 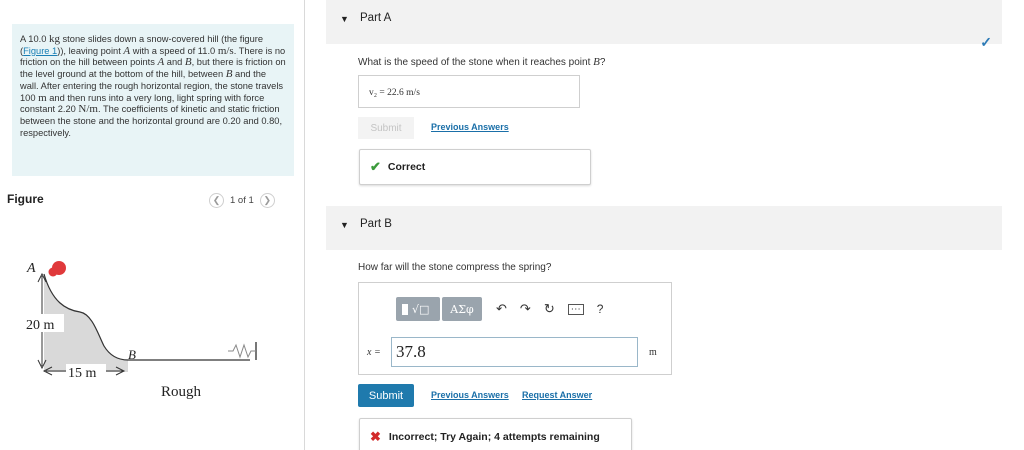 I want to click on label-width: 15 m, so click(x=82, y=373).